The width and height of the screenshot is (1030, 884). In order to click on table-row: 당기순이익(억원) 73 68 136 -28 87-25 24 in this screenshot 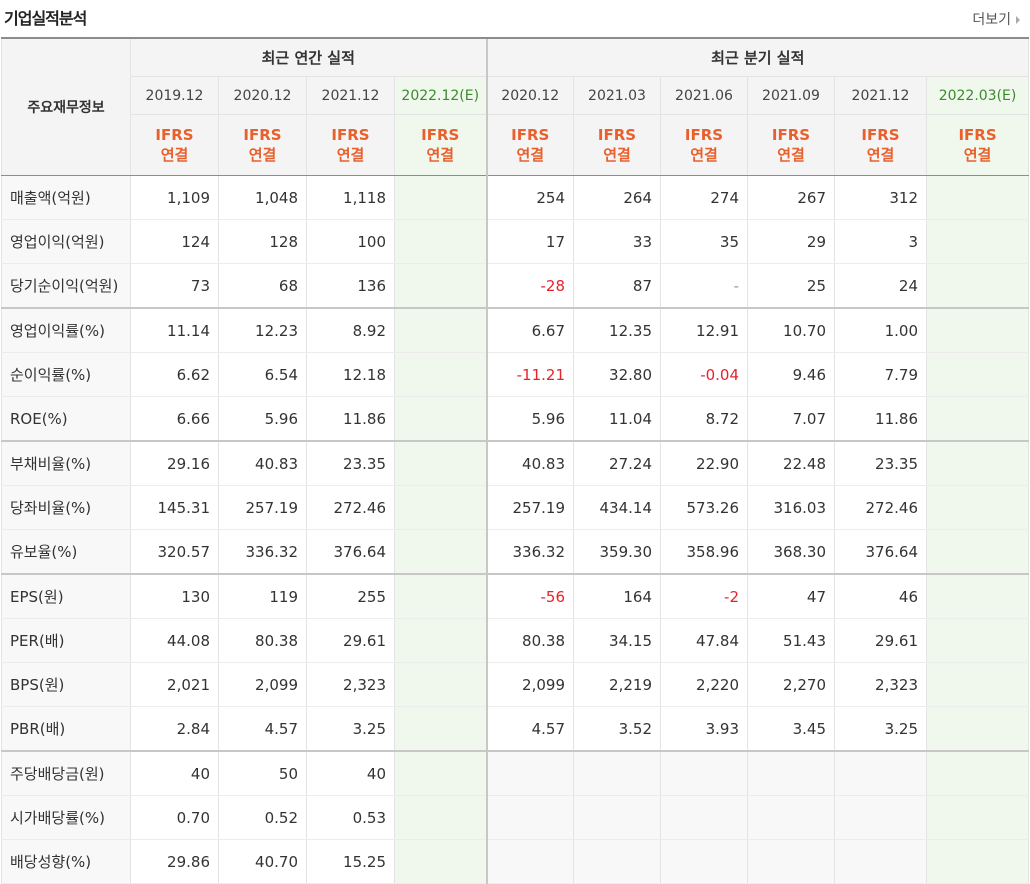, I will do `click(515, 286)`.